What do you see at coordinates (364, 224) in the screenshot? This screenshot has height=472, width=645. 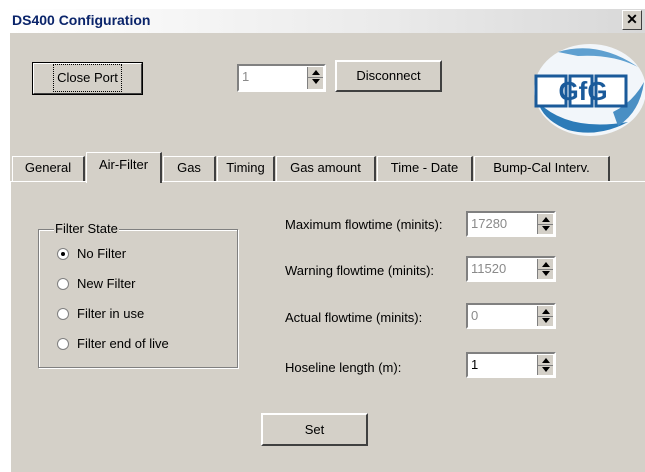 I see `max-flowtime-label: Maximum flowtime (minits):` at bounding box center [364, 224].